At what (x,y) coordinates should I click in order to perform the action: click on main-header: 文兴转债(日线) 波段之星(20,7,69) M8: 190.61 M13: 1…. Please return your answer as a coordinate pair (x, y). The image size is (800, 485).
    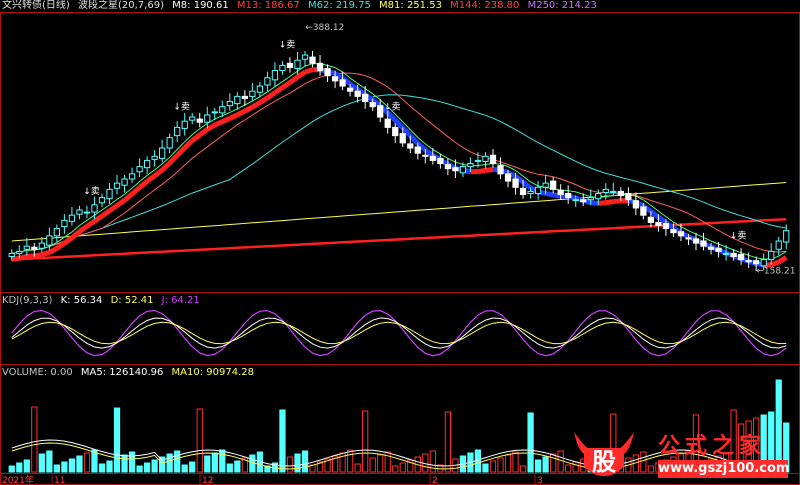
    Looking at the image, I should click on (302, 6).